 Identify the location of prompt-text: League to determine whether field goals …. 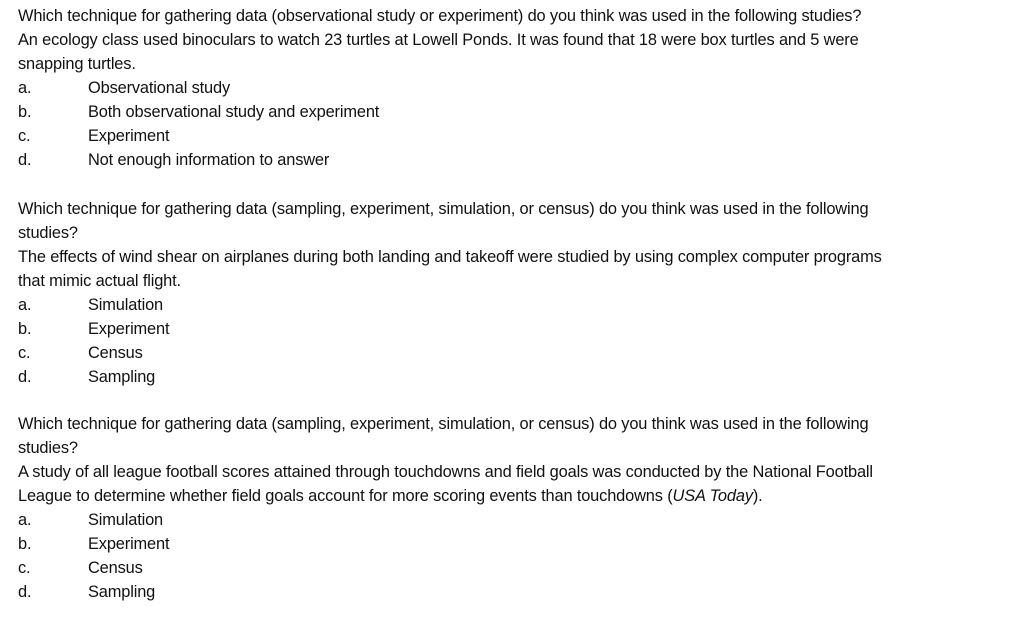
(345, 496).